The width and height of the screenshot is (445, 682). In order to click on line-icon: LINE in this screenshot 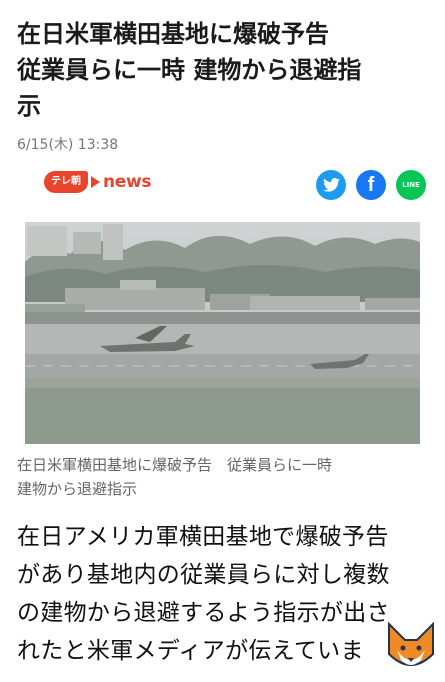, I will do `click(411, 185)`.